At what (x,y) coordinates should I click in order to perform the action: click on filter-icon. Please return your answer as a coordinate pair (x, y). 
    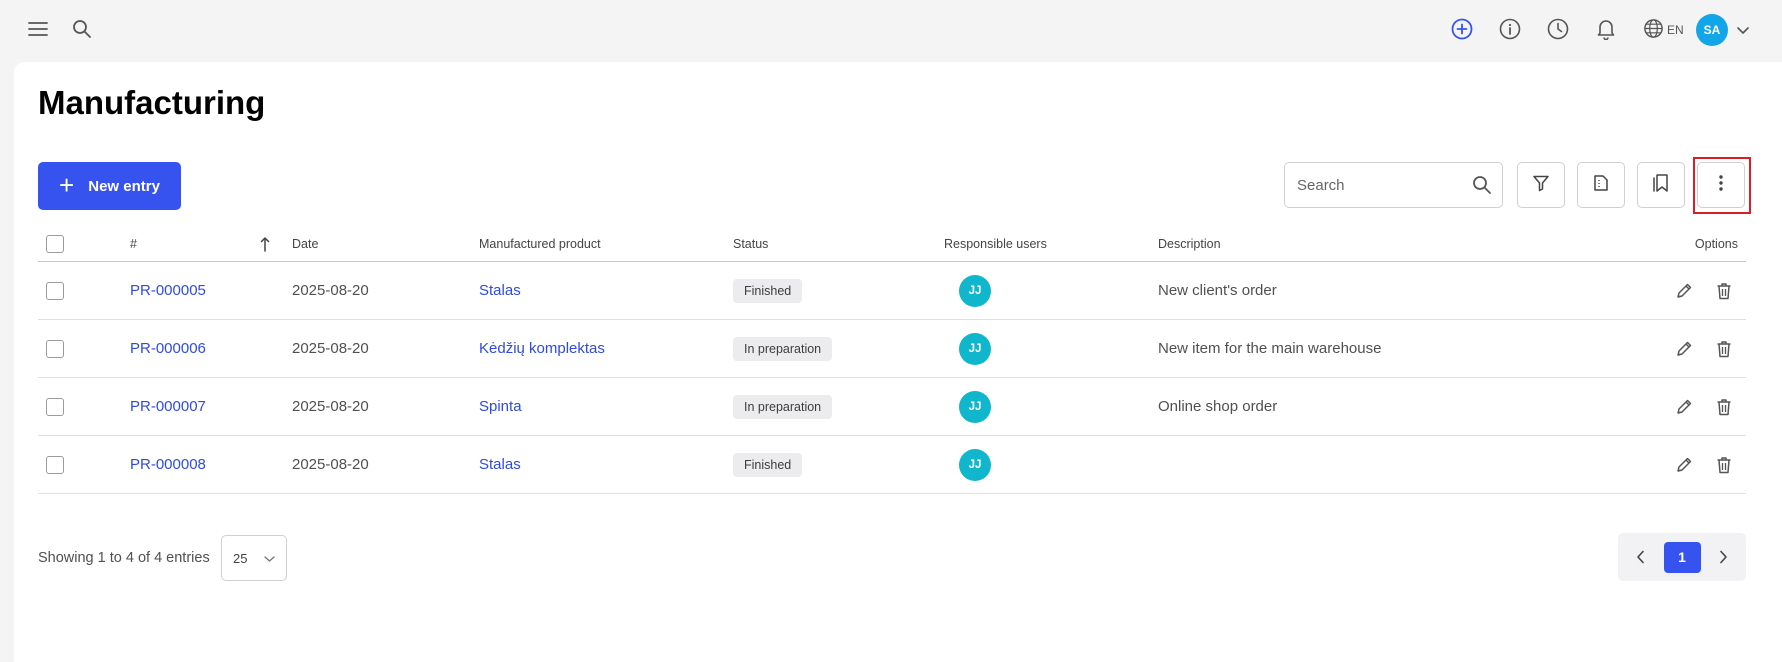
    Looking at the image, I should click on (1541, 185).